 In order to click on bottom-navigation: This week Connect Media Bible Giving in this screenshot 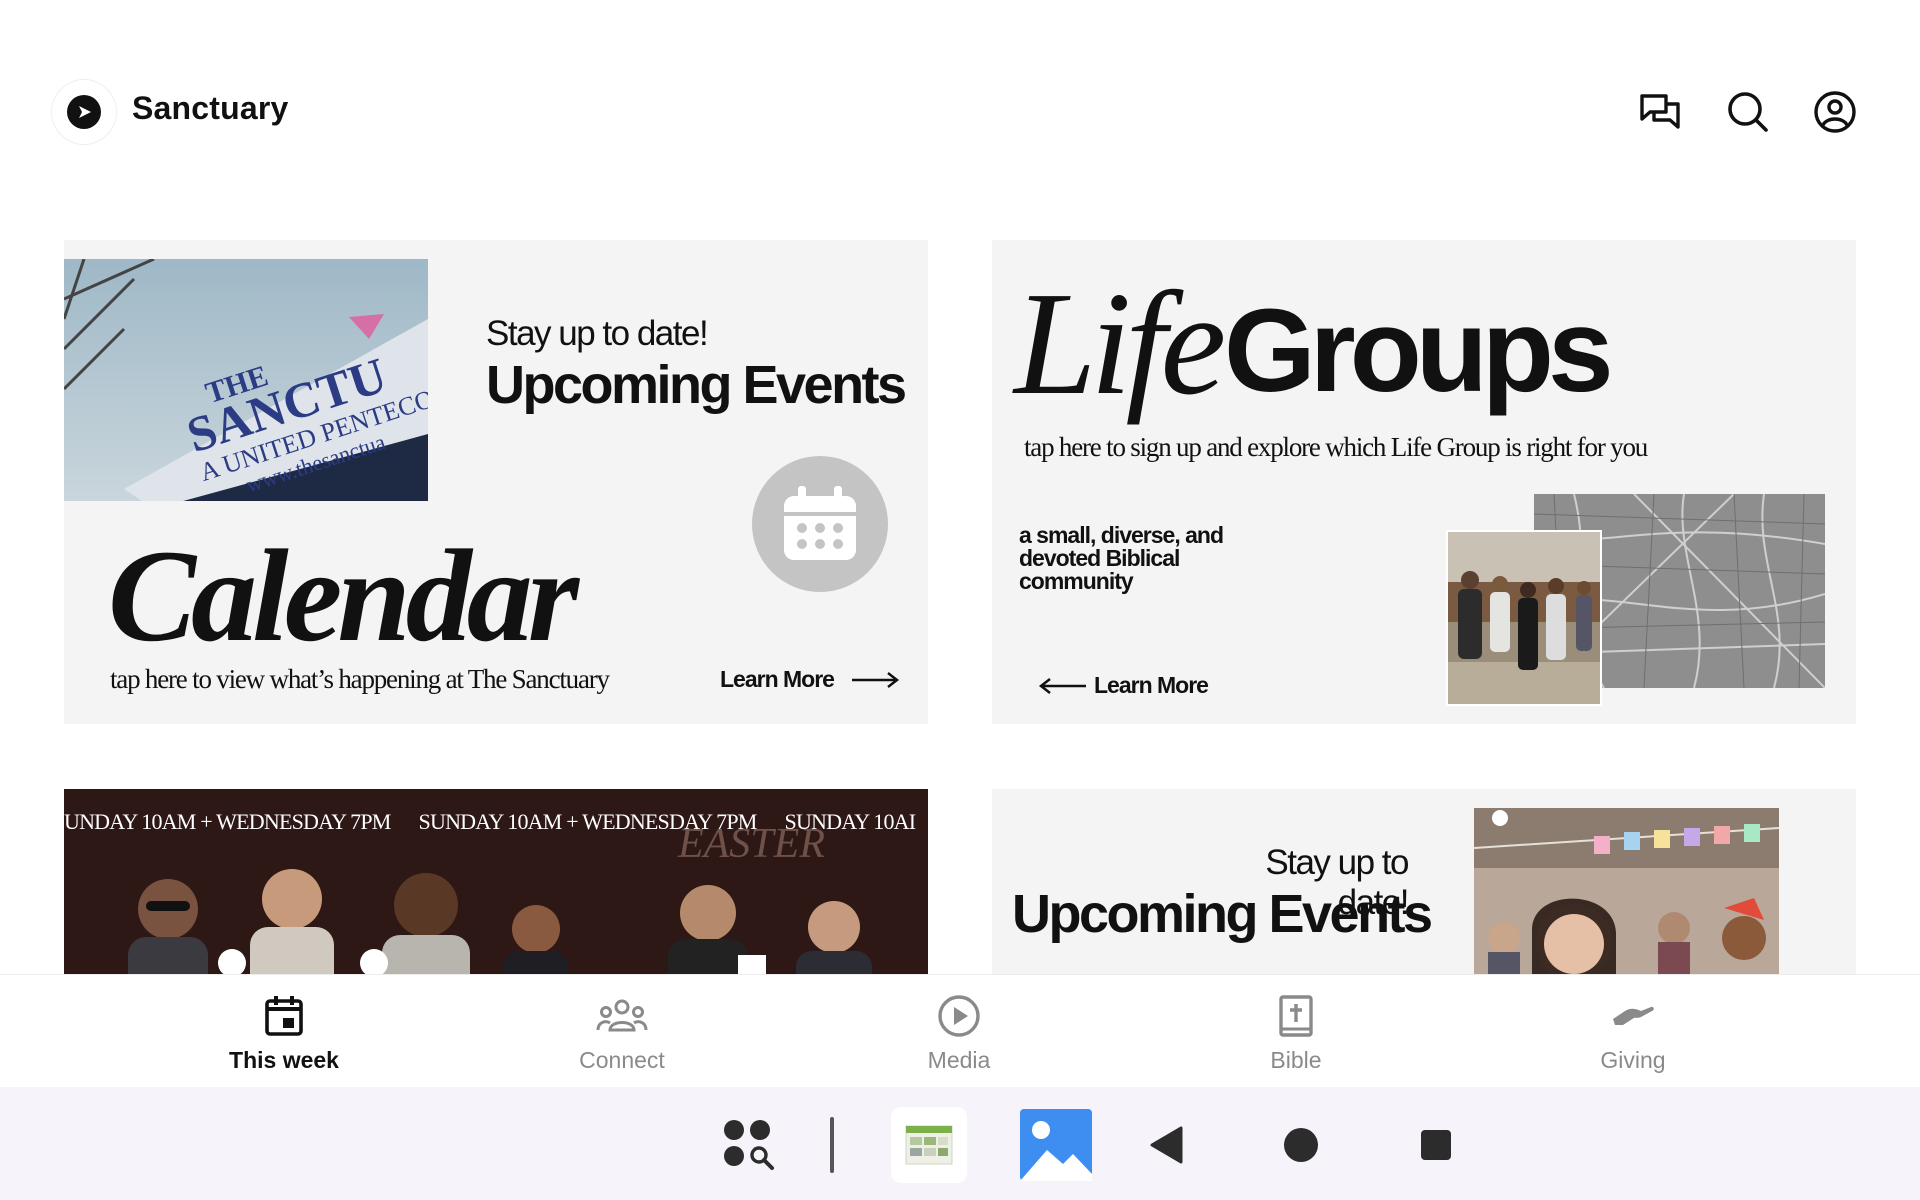, I will do `click(960, 1031)`.